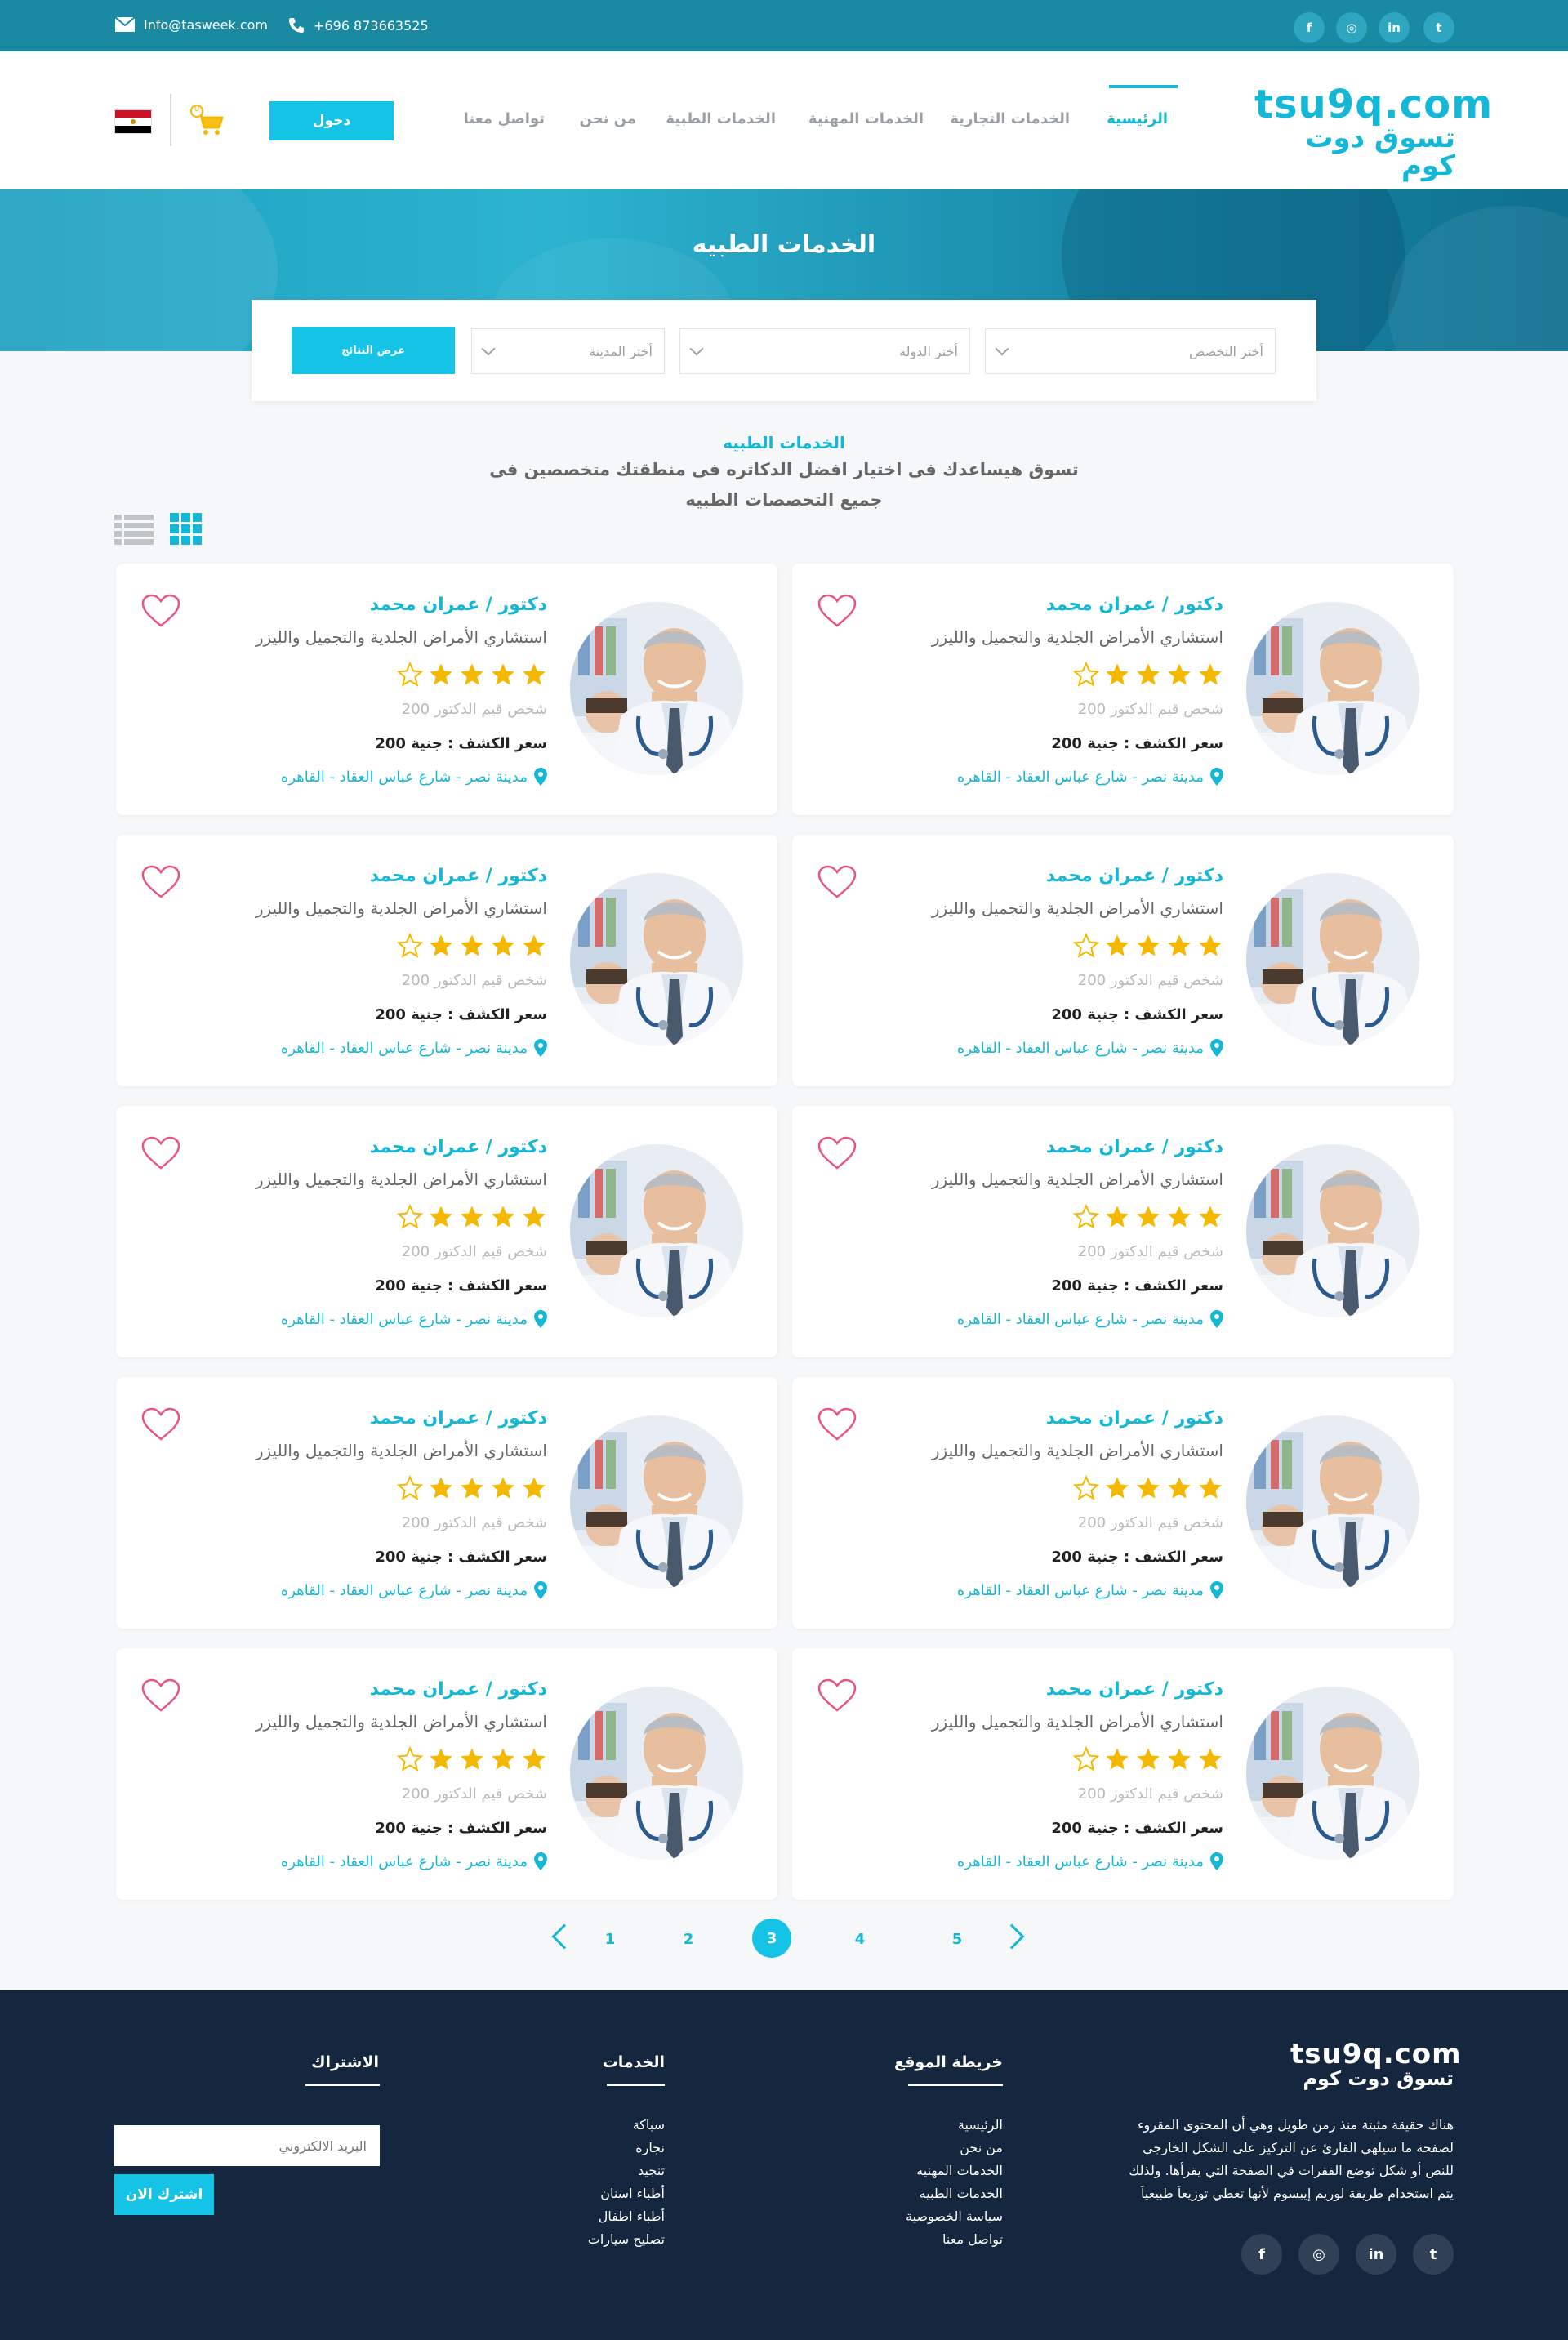 This screenshot has width=1568, height=2340. Describe the element at coordinates (191, 25) in the screenshot. I see `email-contact: Info@tasweek.com` at that location.